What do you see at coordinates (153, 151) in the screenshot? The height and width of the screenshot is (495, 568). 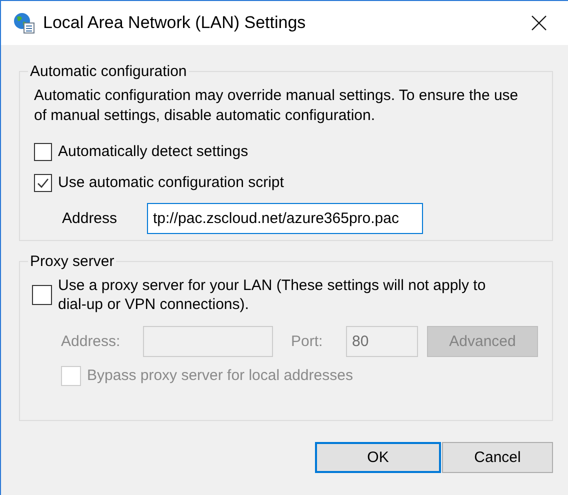 I see `checkbox-label: Automatically detect settings` at bounding box center [153, 151].